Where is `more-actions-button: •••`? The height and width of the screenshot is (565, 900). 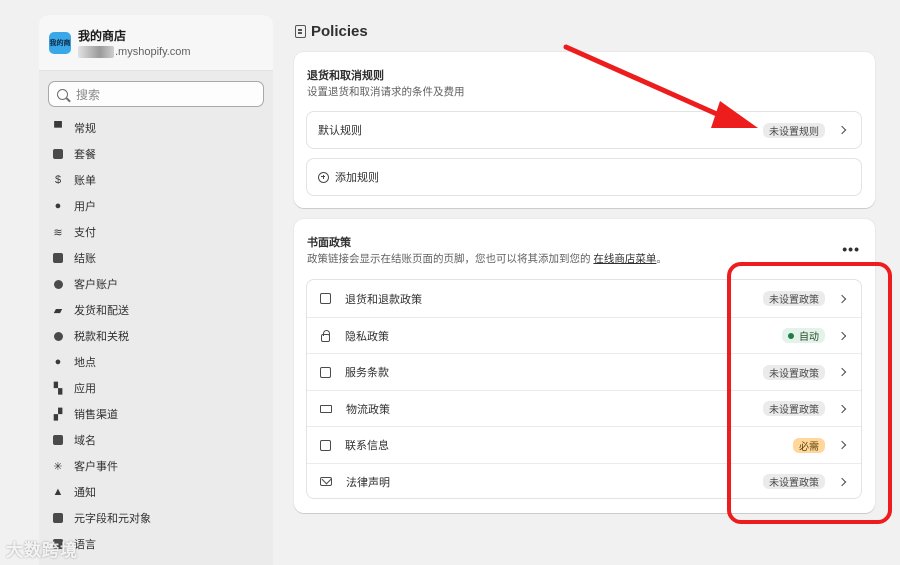
more-actions-button: ••• is located at coordinates (851, 249).